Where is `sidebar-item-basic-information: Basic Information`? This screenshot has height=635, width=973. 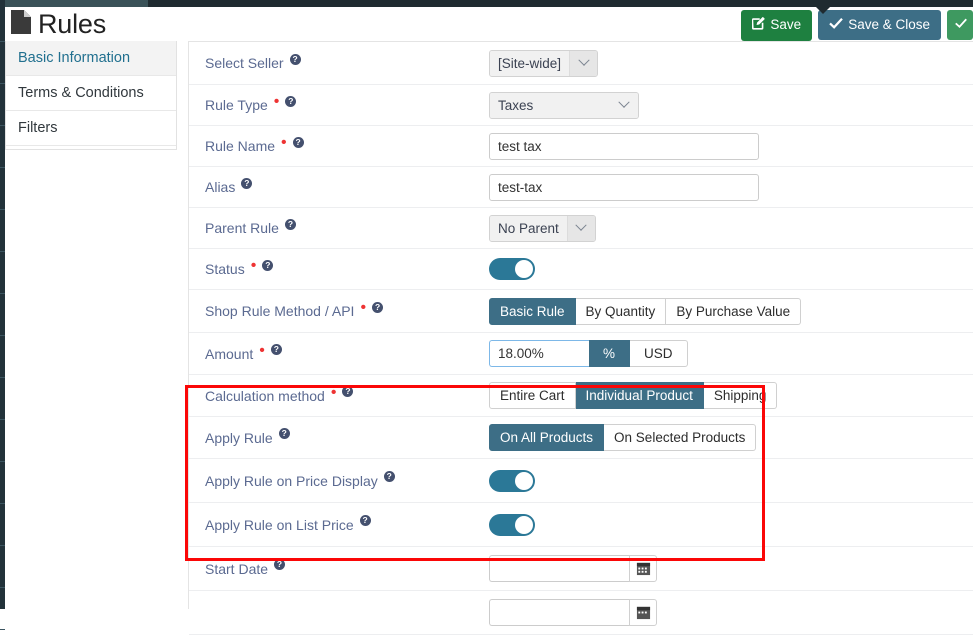
sidebar-item-basic-information: Basic Information is located at coordinates (91, 58).